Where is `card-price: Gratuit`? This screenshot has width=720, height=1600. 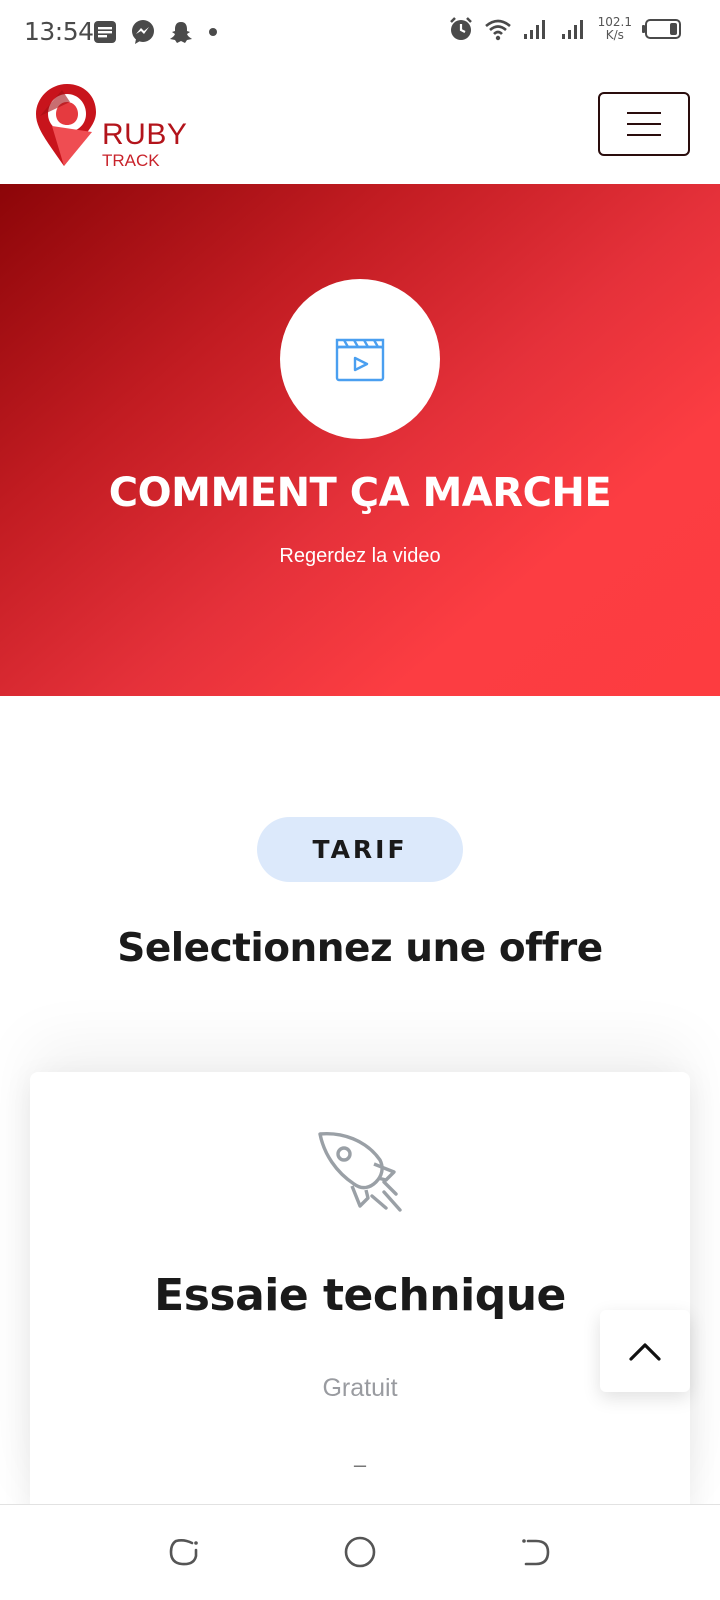 card-price: Gratuit is located at coordinates (360, 1388).